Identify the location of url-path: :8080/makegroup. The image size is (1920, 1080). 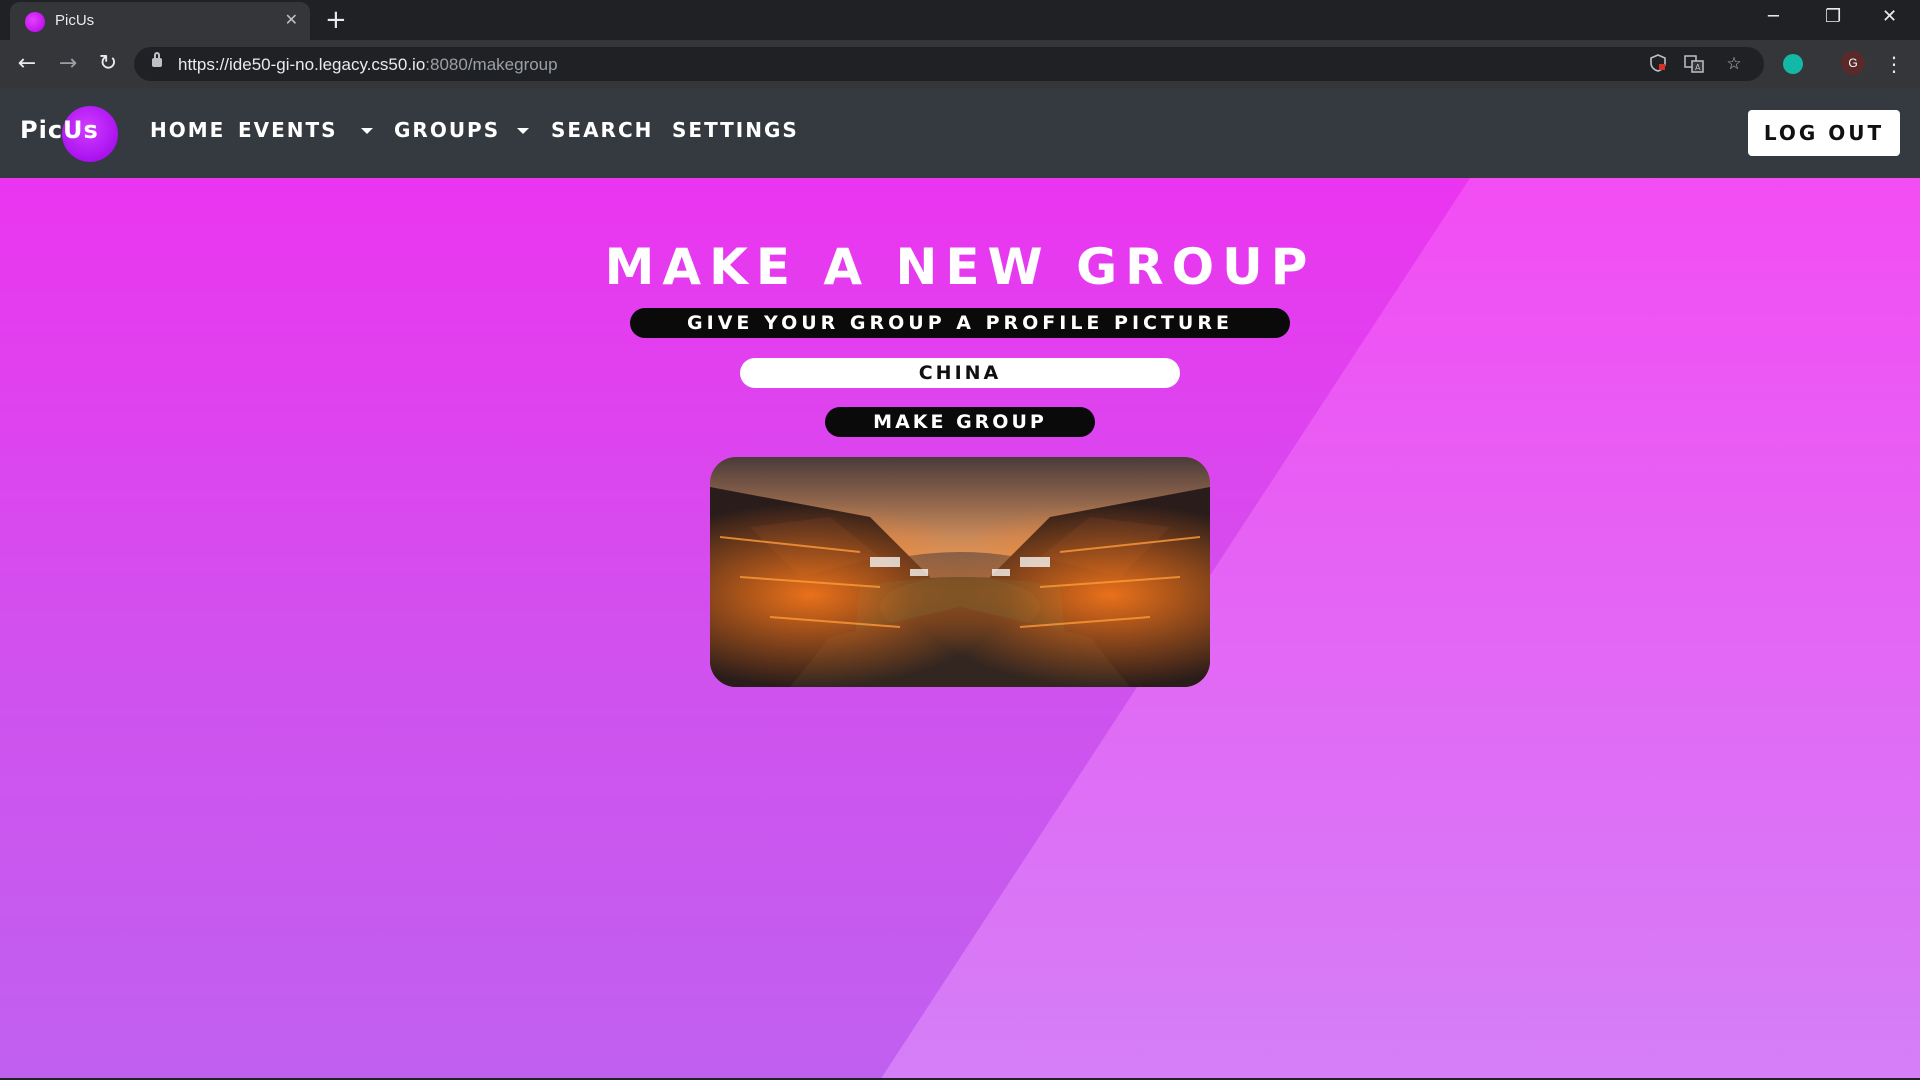
(491, 64).